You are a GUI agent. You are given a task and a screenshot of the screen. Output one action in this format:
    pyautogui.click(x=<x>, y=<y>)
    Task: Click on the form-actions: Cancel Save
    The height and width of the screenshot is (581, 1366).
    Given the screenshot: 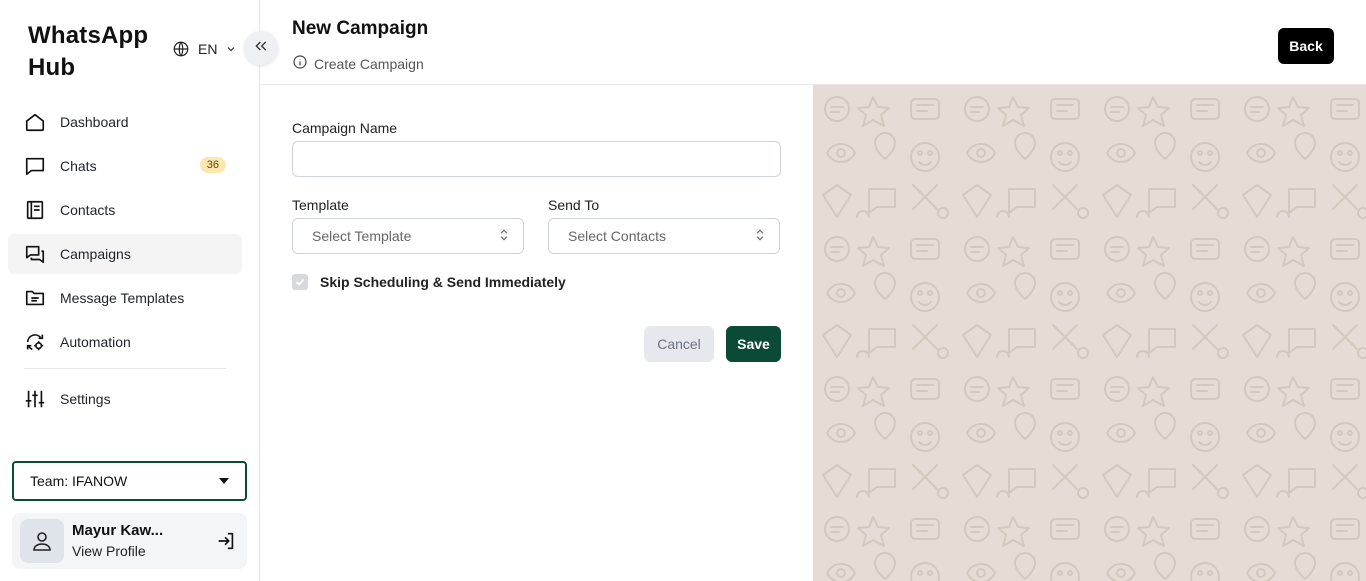 What is the action you would take?
    pyautogui.click(x=536, y=344)
    